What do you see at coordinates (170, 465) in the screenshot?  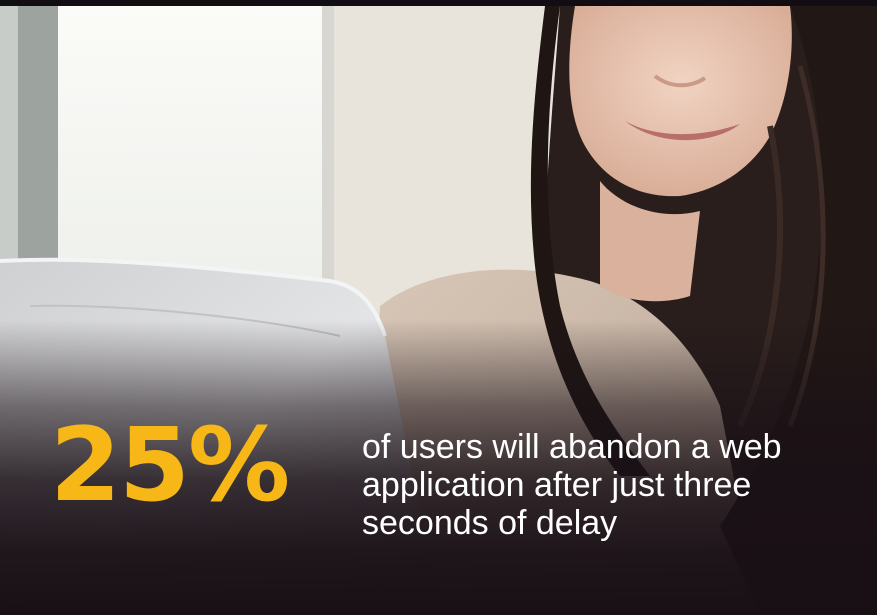 I see `stat-percentage: 25%` at bounding box center [170, 465].